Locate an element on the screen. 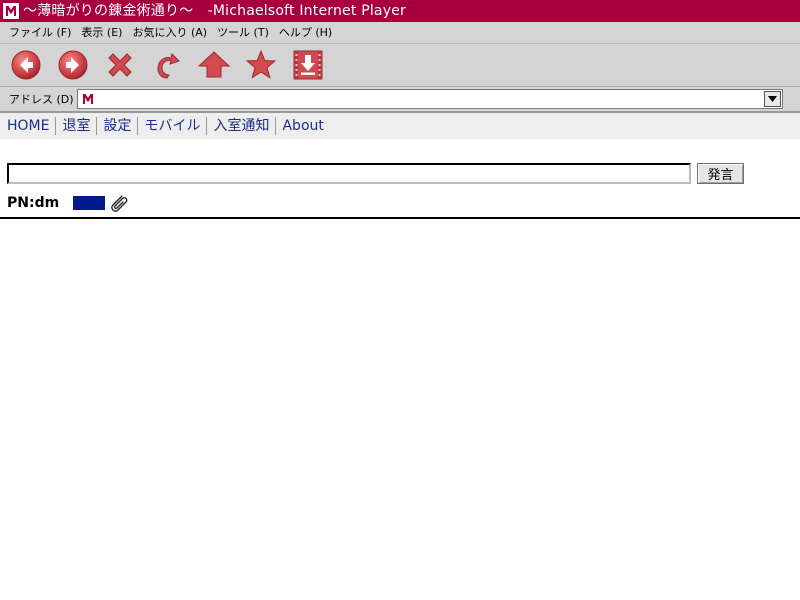 Image resolution: width=800 pixels, height=600 pixels. nav-about: About is located at coordinates (302, 126).